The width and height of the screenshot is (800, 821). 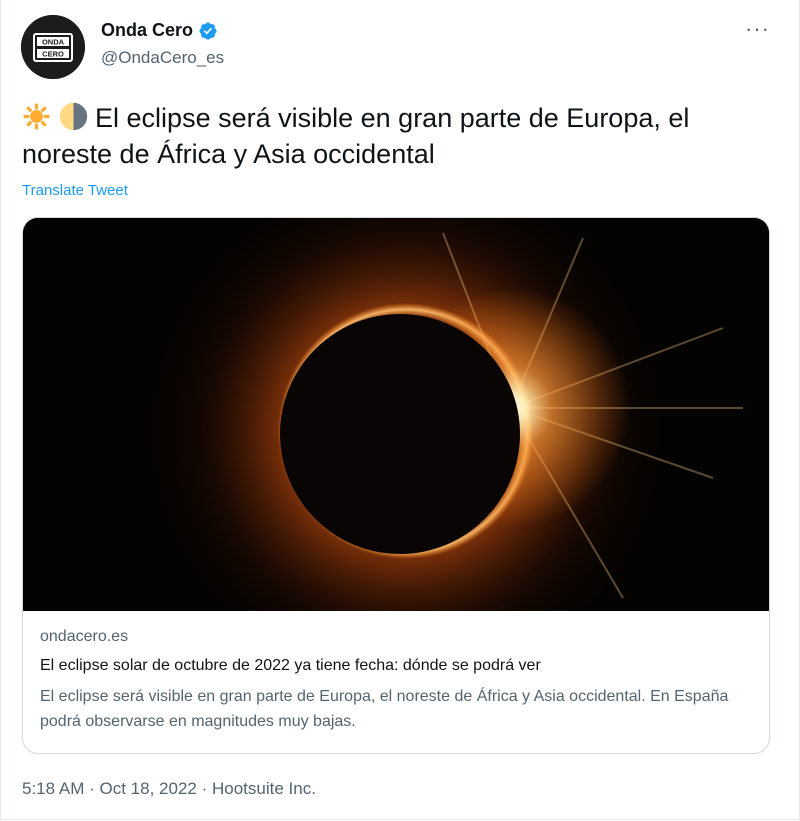 I want to click on tweet-meta: 5:18 AM · Oct 18, 2022 · Hootsuite Inc., so click(x=169, y=789).